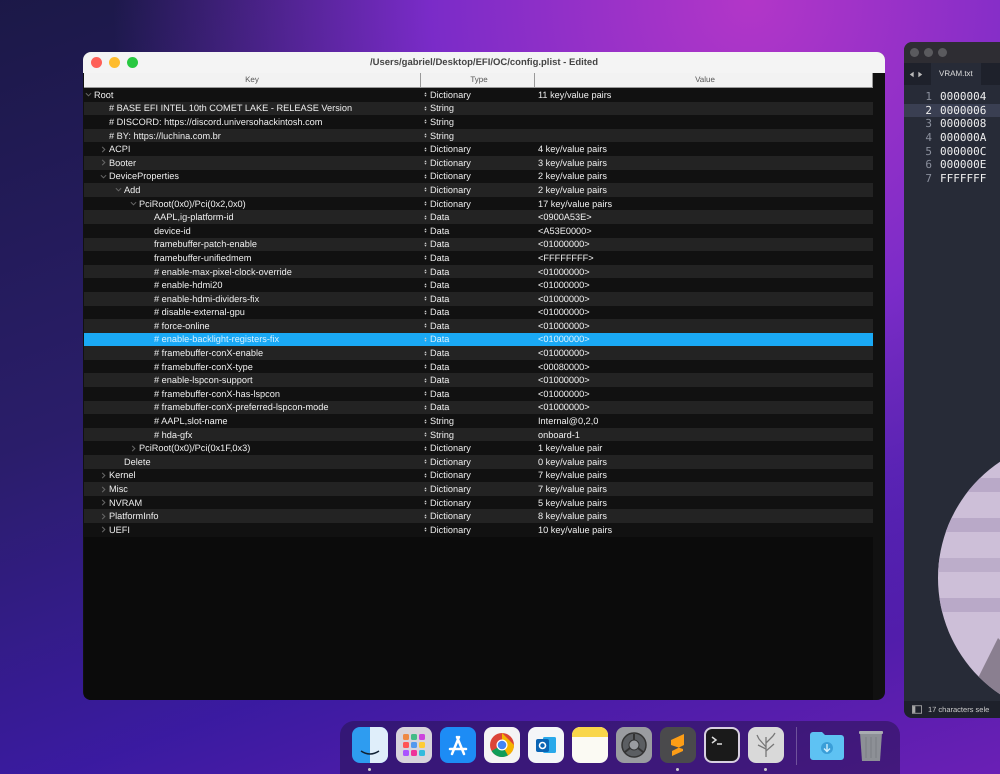  What do you see at coordinates (478, 489) in the screenshot?
I see `outline-row: Misc Dictionary 7 key/value pairs` at bounding box center [478, 489].